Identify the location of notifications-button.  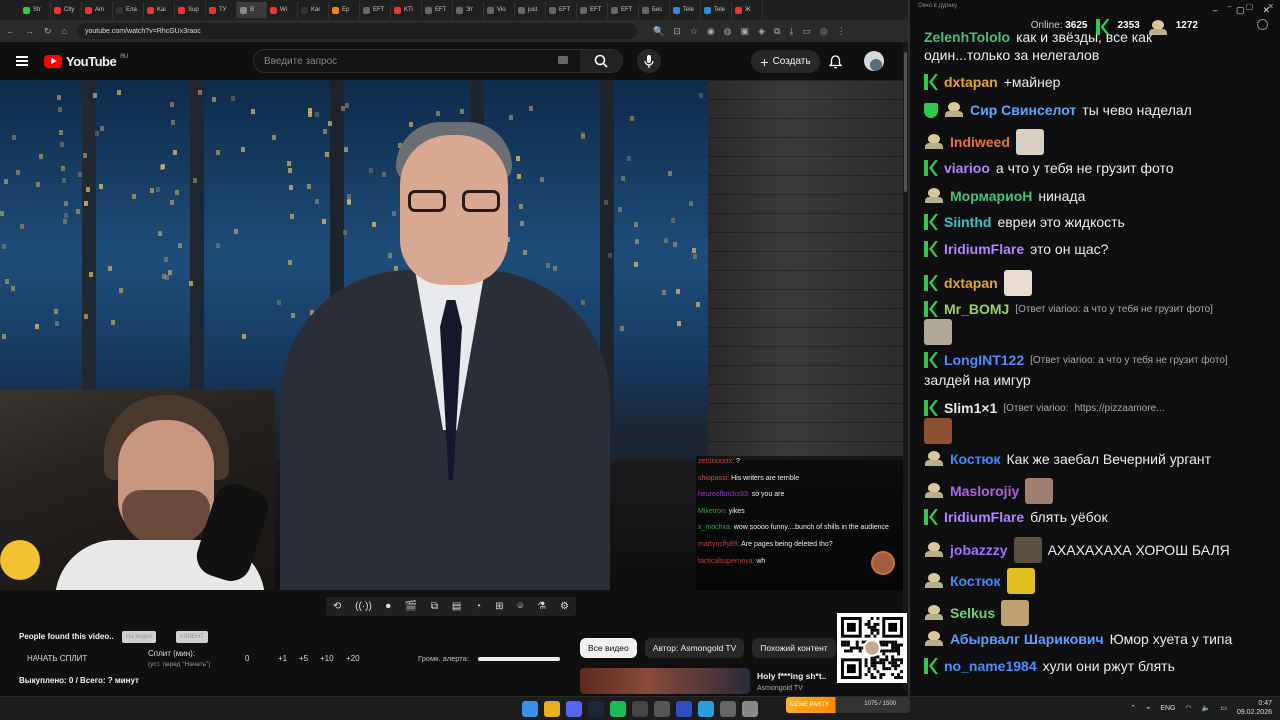
(835, 64).